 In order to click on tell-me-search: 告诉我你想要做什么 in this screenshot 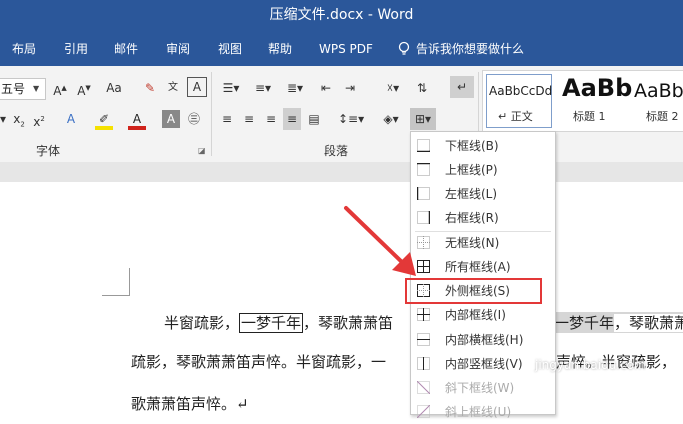, I will do `click(470, 49)`.